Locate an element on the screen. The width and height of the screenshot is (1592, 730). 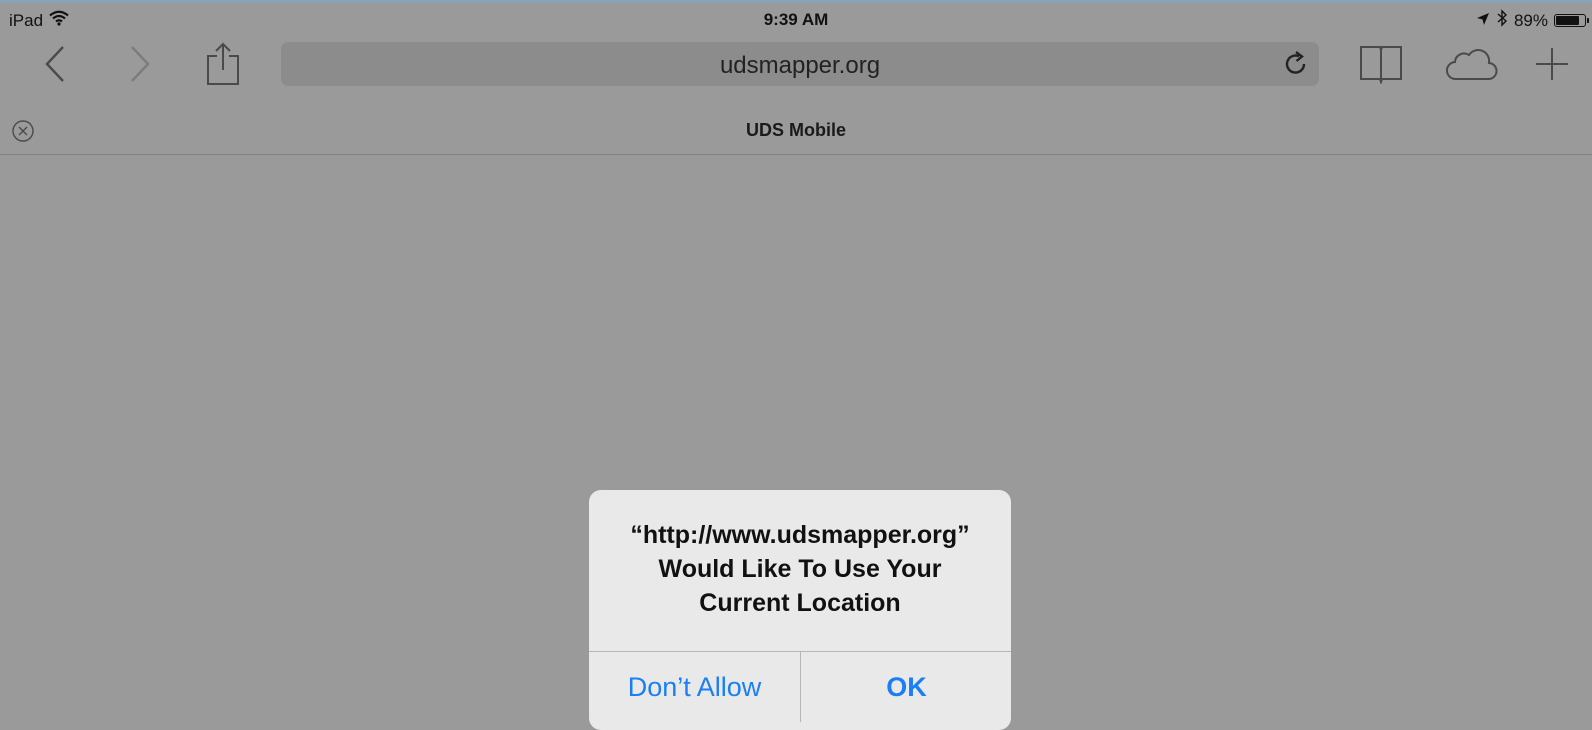
battery-percent: 89% is located at coordinates (1530, 20).